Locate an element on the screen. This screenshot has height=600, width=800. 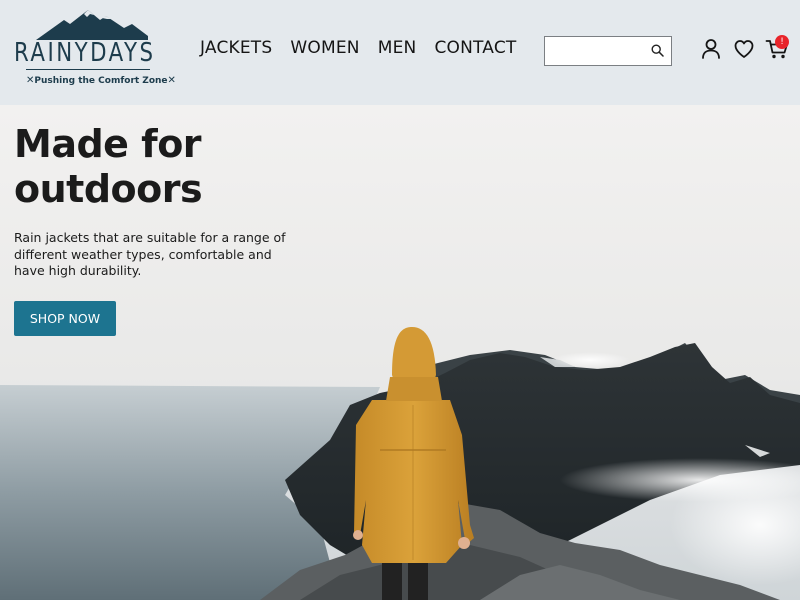
nav-item-men: MEN is located at coordinates (397, 48).